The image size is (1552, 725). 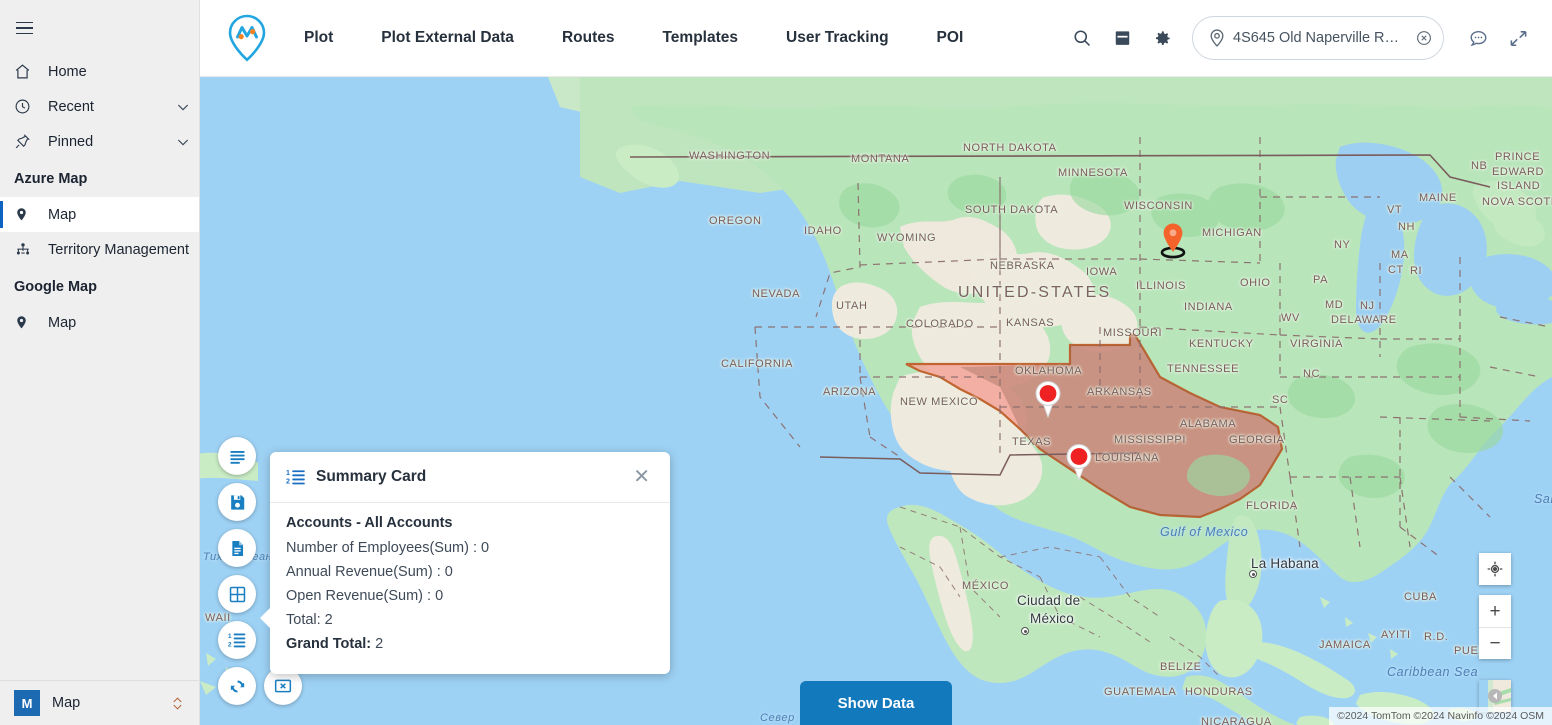 I want to click on floppy-disk-icon, so click(x=237, y=502).